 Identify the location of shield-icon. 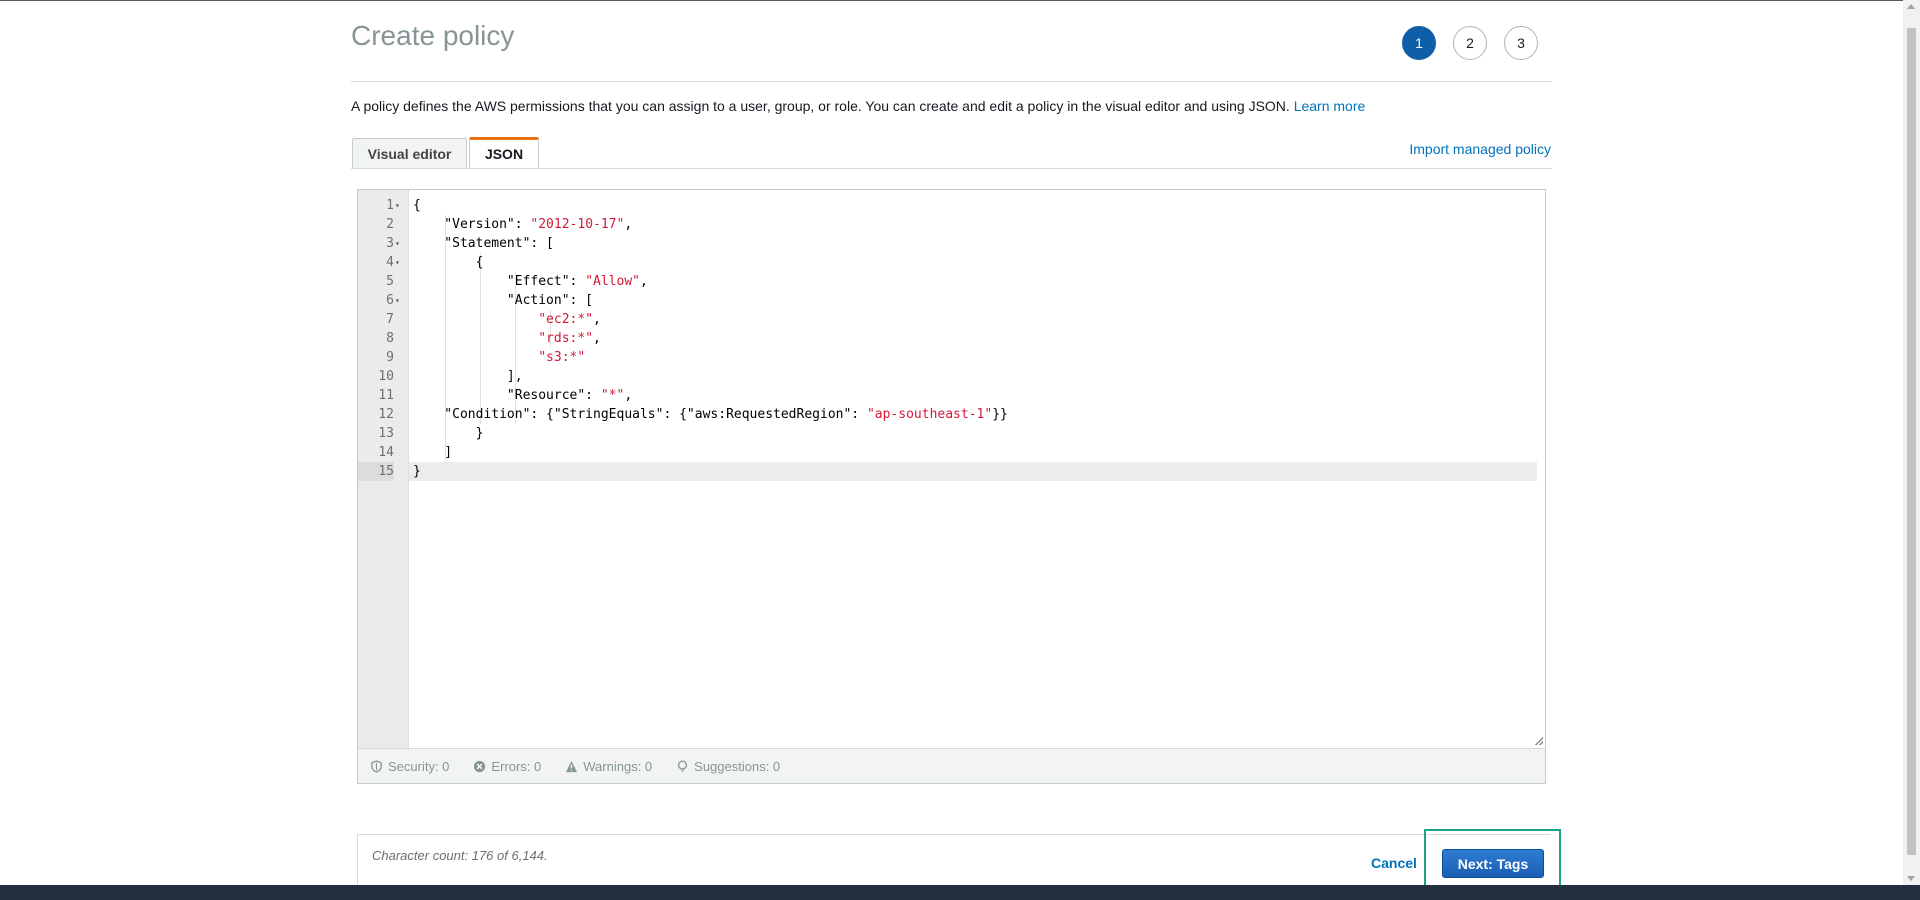
(376, 766).